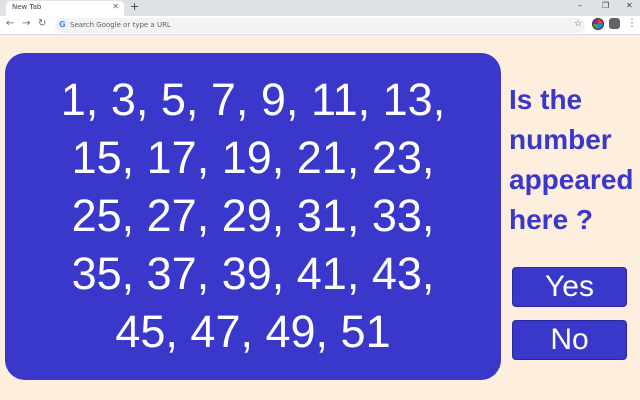 The width and height of the screenshot is (640, 400). I want to click on question-line: number, so click(560, 139).